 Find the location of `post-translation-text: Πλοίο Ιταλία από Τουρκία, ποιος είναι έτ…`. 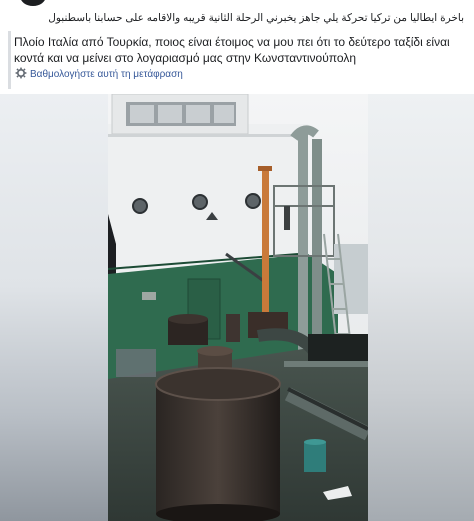

post-translation-text: Πλοίο Ιταλία από Τουρκία, ποιος είναι έτ… is located at coordinates (232, 50).